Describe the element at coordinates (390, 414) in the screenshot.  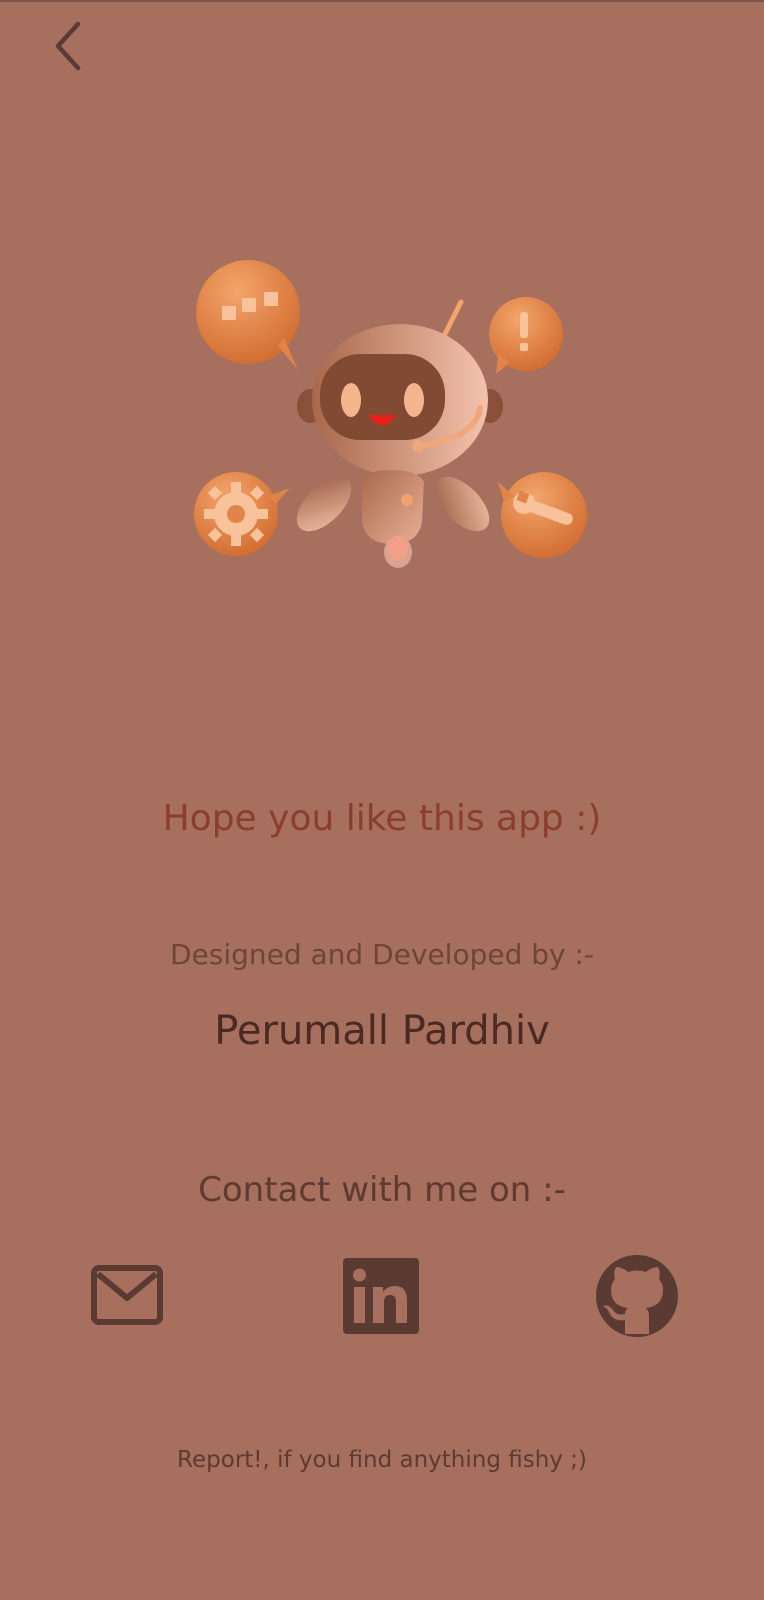
I see `robot-assistant-icon` at that location.